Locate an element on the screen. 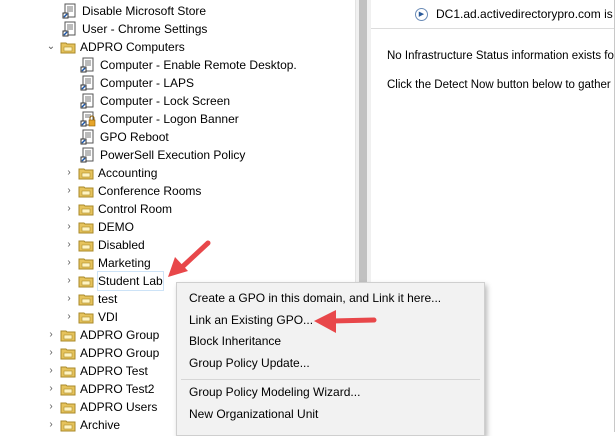  tree-item: Computer - Enable Remote Desktop. is located at coordinates (188, 65).